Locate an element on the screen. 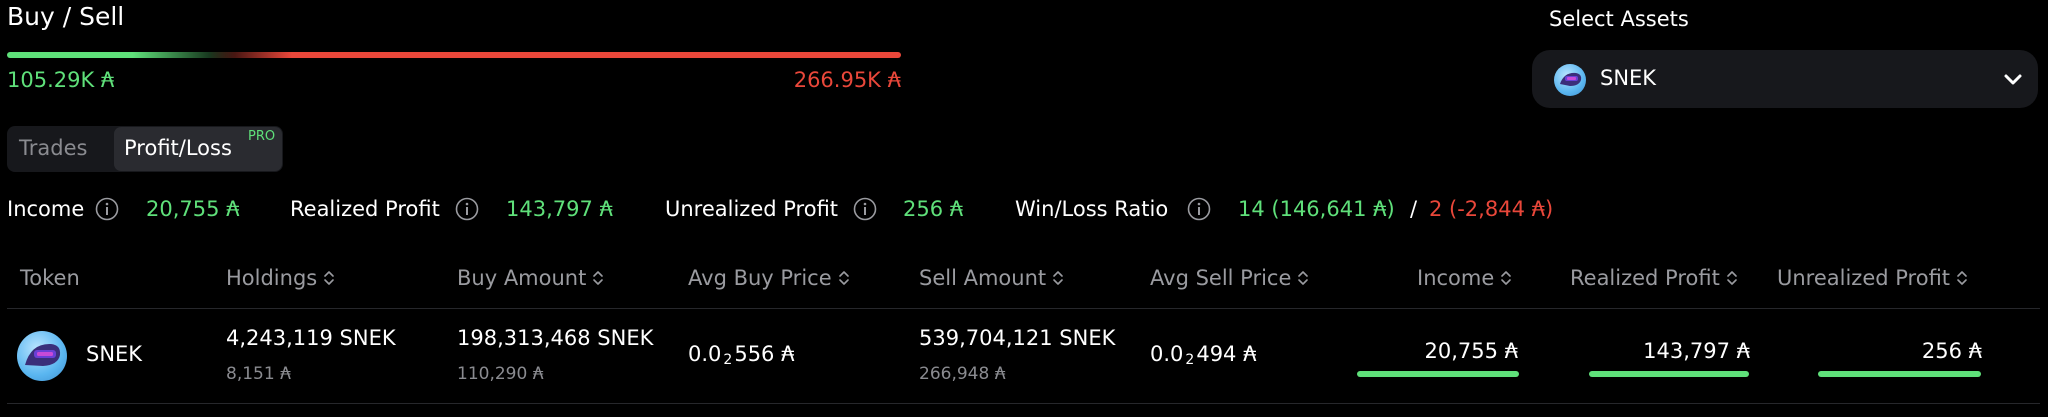 The image size is (2048, 417). buy-sell-title: Buy / Sell is located at coordinates (66, 16).